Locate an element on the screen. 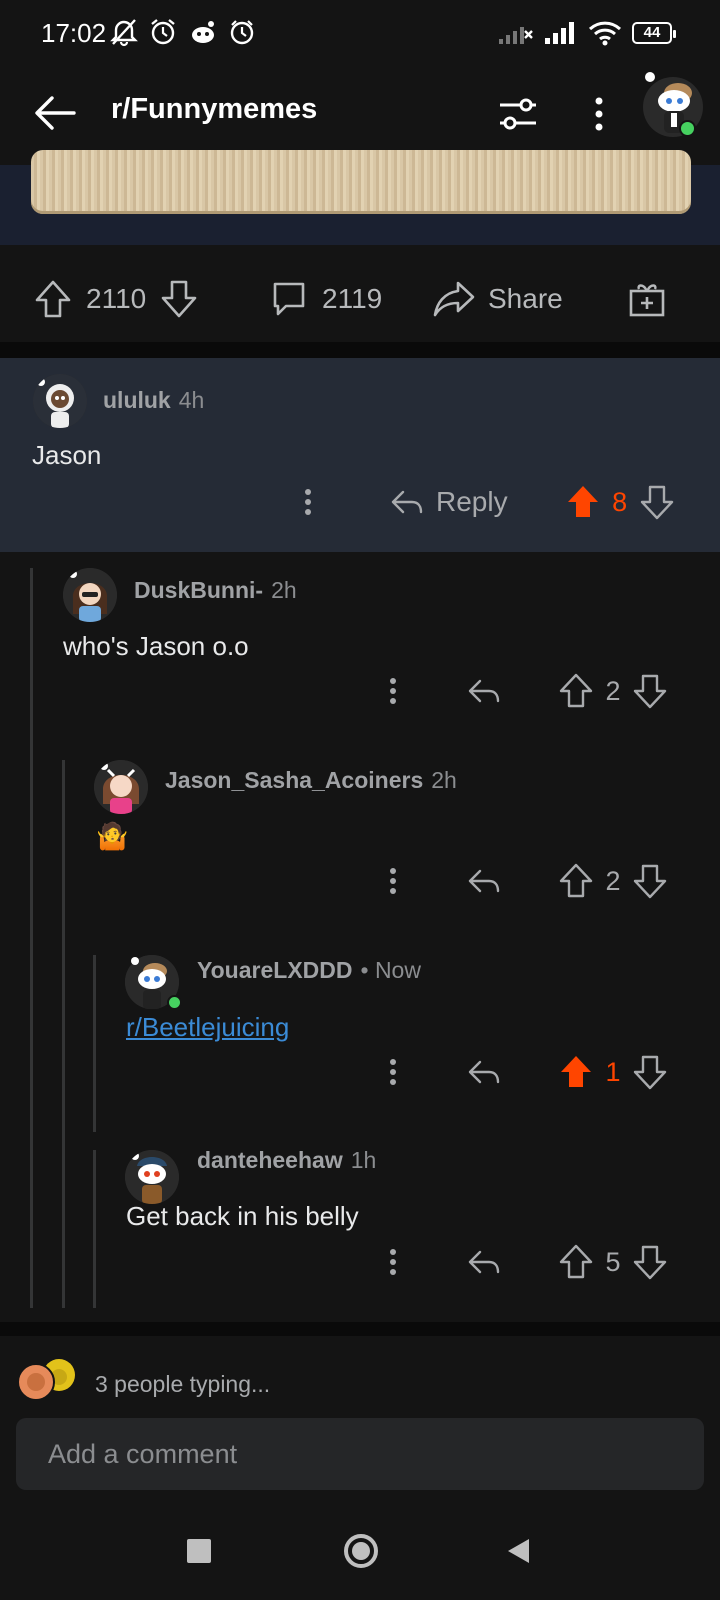  comment-username: ululuk is located at coordinates (137, 400).